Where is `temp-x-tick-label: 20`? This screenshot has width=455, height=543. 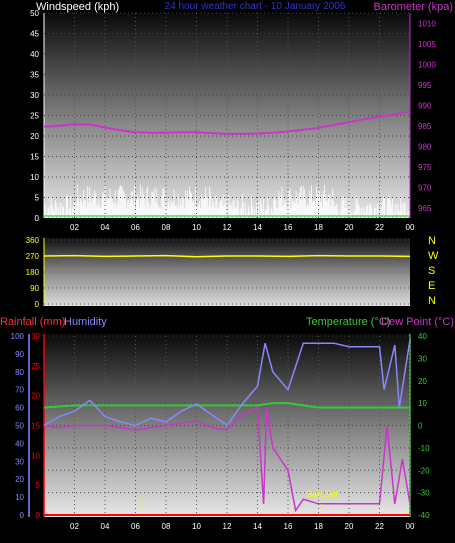 temp-x-tick-label: 20 is located at coordinates (349, 526).